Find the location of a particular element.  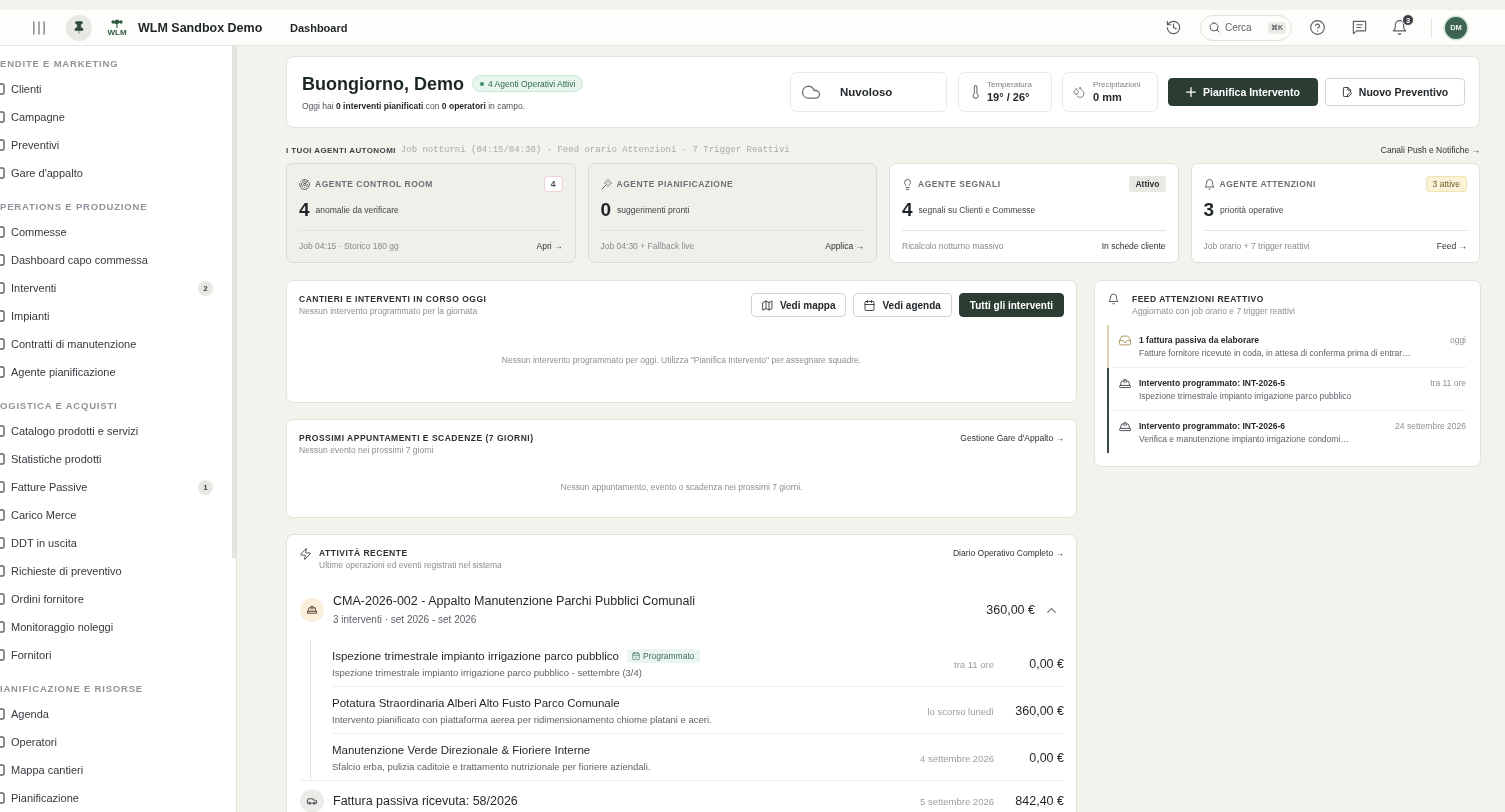

cloud-icon is located at coordinates (811, 92).